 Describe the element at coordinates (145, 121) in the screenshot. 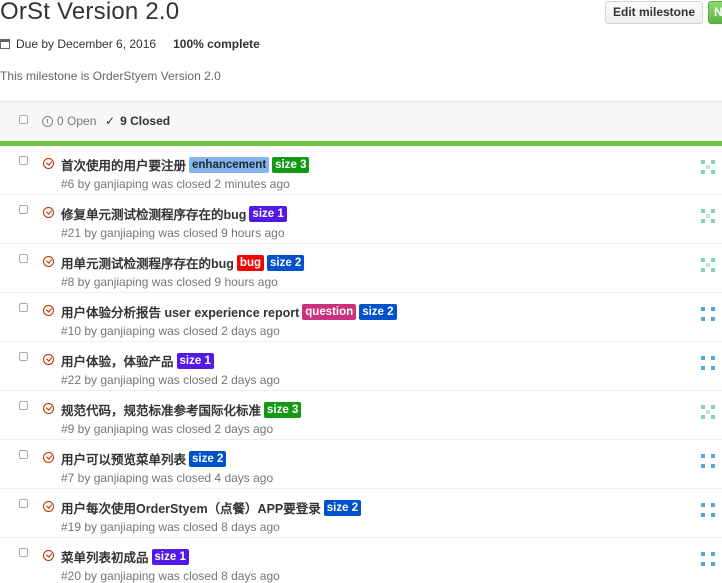

I see `closed-count: 9 Closed` at that location.